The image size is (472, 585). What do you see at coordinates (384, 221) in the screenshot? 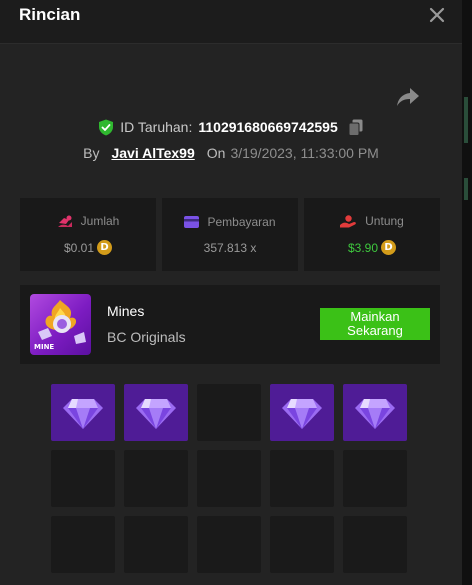
I see `stat-profit-label: Untung` at bounding box center [384, 221].